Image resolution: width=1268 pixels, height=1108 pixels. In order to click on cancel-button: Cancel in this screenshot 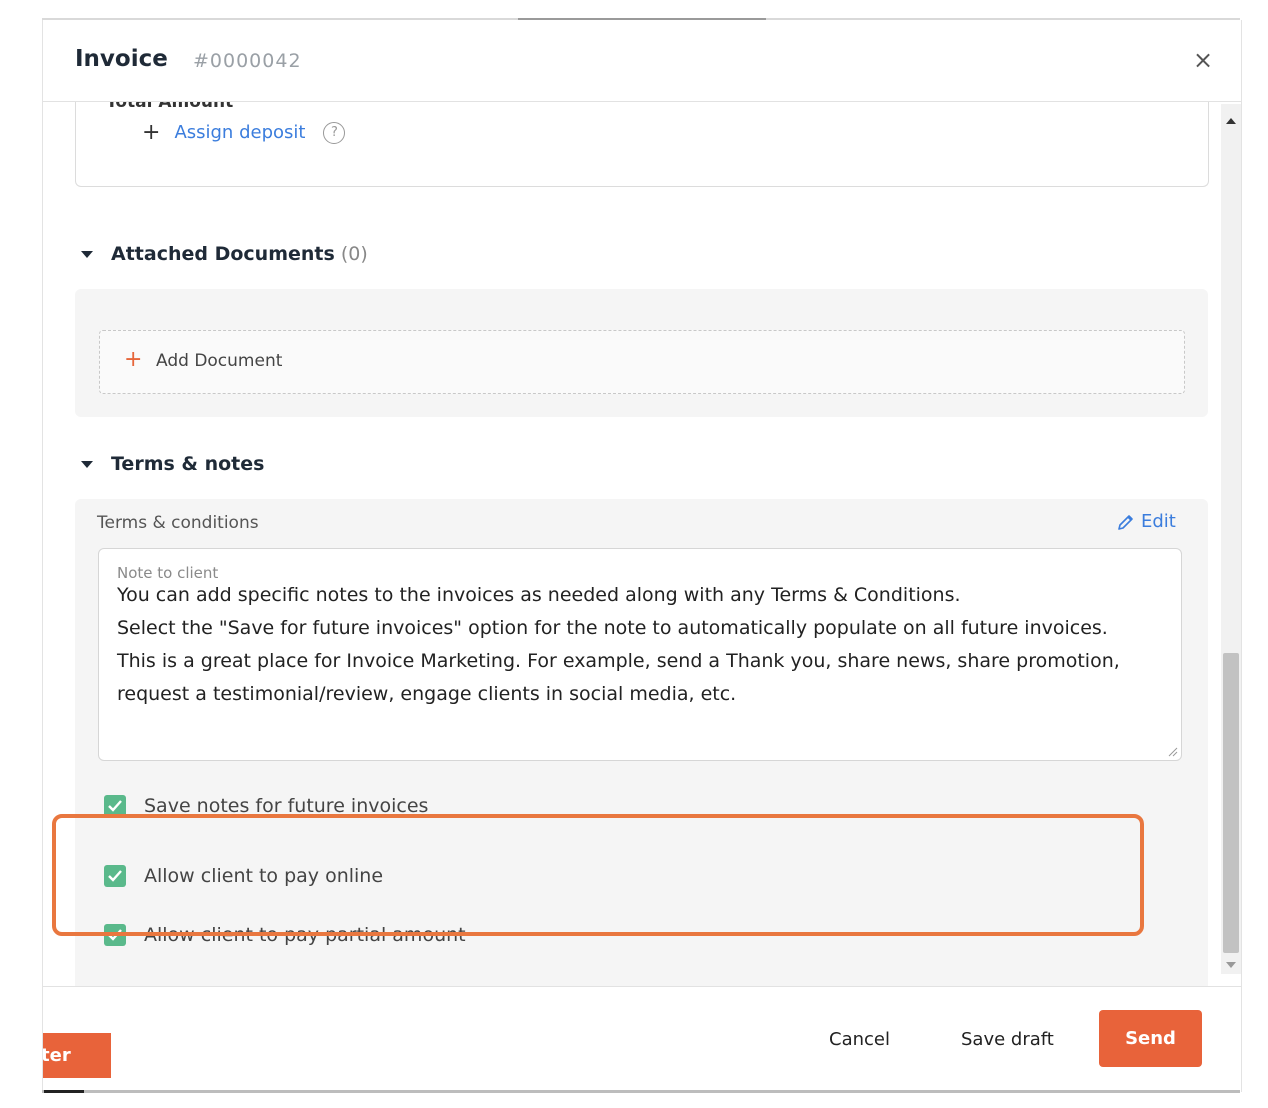, I will do `click(859, 1039)`.